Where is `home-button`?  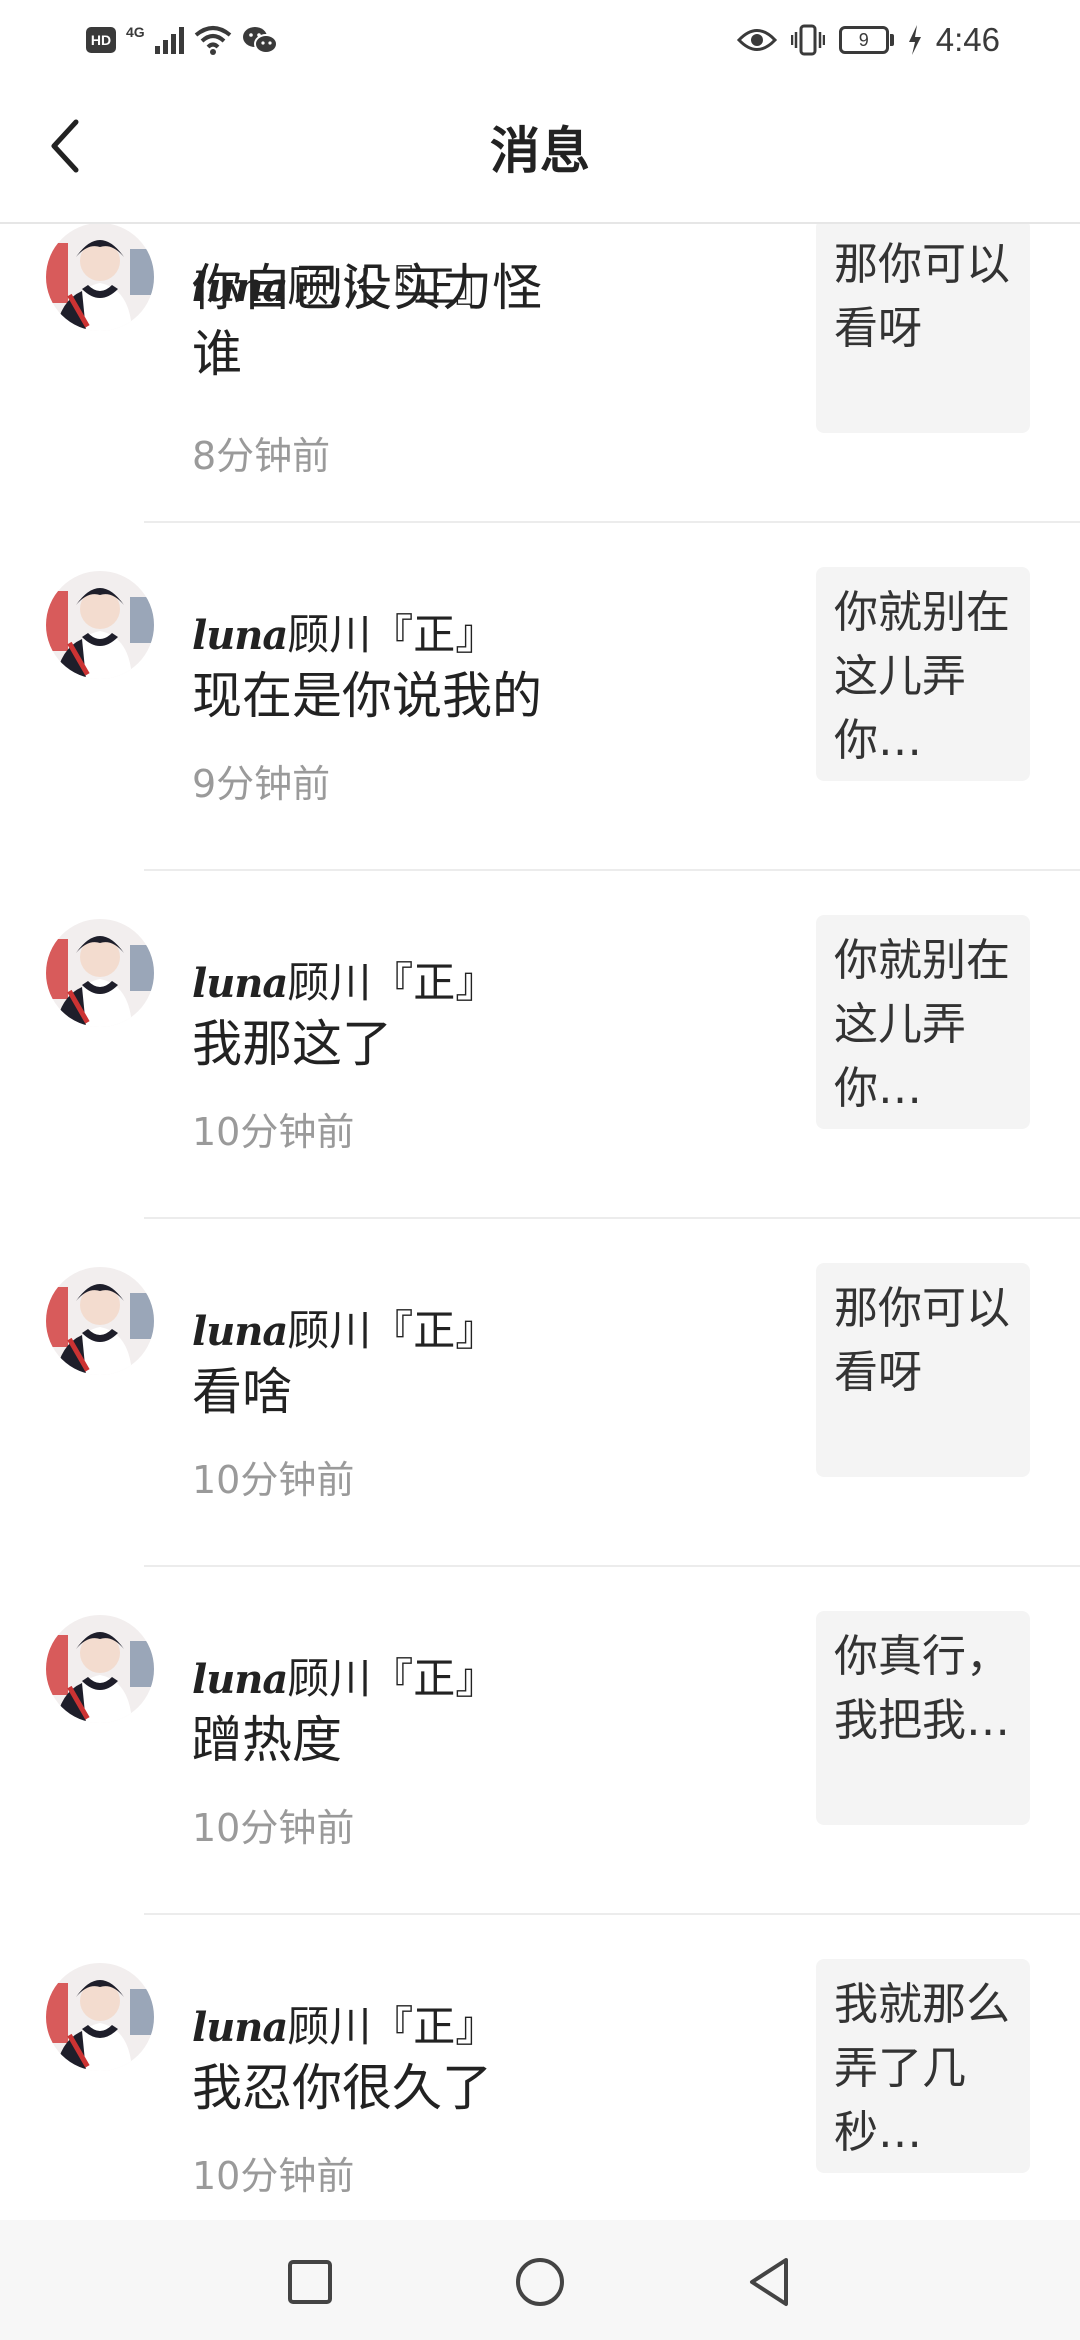
home-button is located at coordinates (540, 2282).